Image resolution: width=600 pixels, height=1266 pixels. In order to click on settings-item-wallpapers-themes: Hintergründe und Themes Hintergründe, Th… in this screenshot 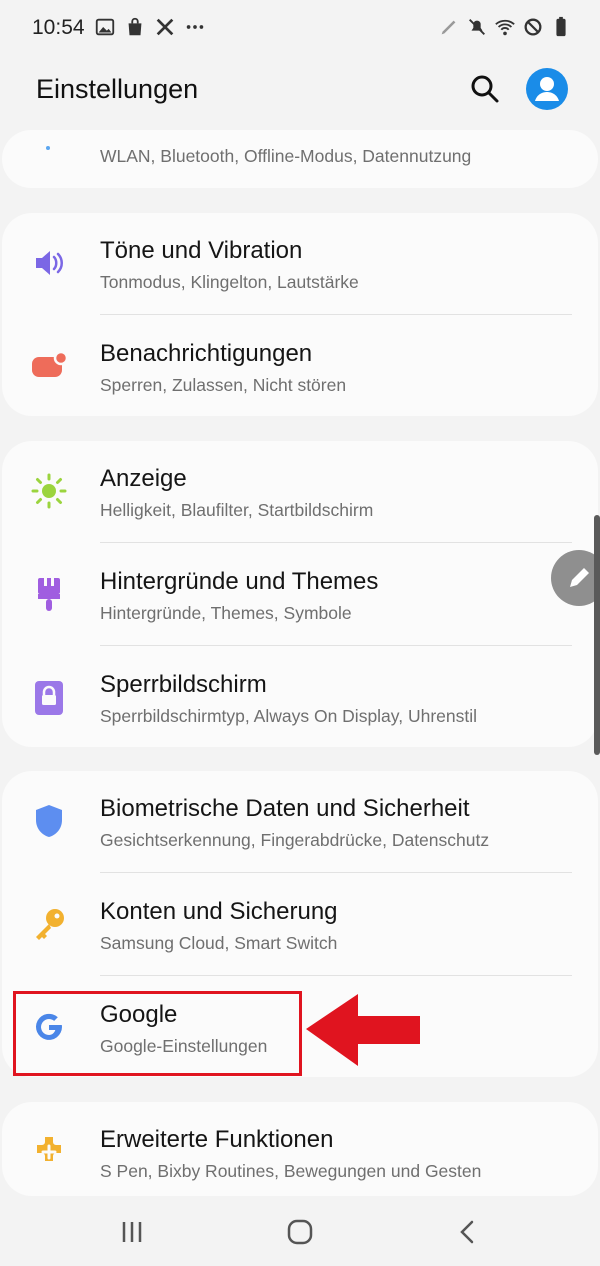, I will do `click(300, 596)`.